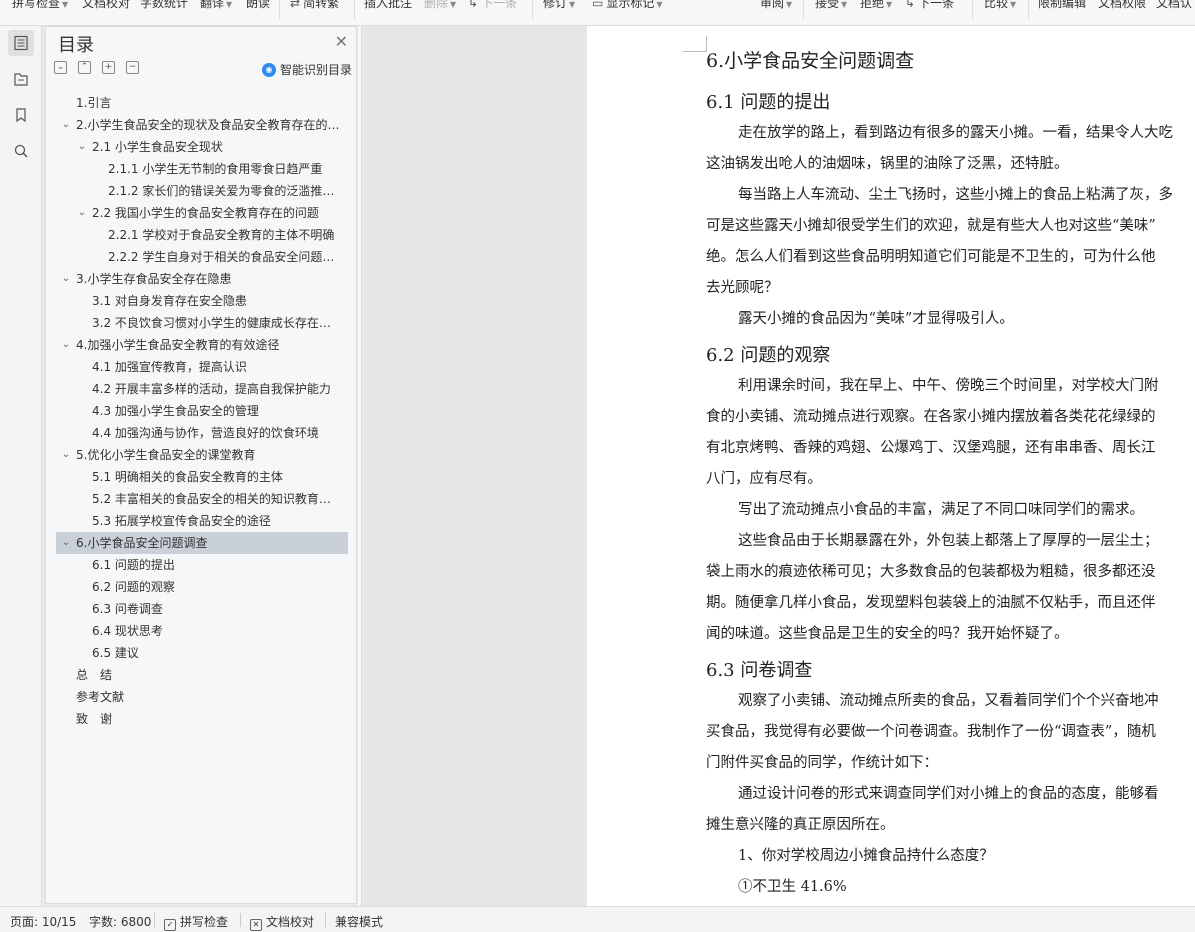  I want to click on doc-permission-button: 文档权限, so click(1122, 5).